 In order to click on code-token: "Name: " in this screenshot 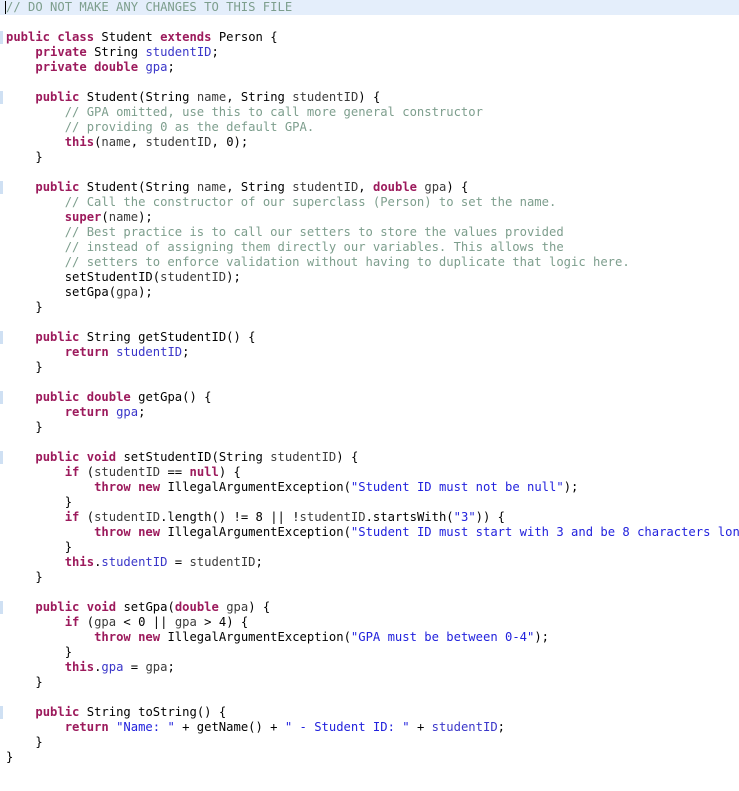, I will do `click(145, 727)`.